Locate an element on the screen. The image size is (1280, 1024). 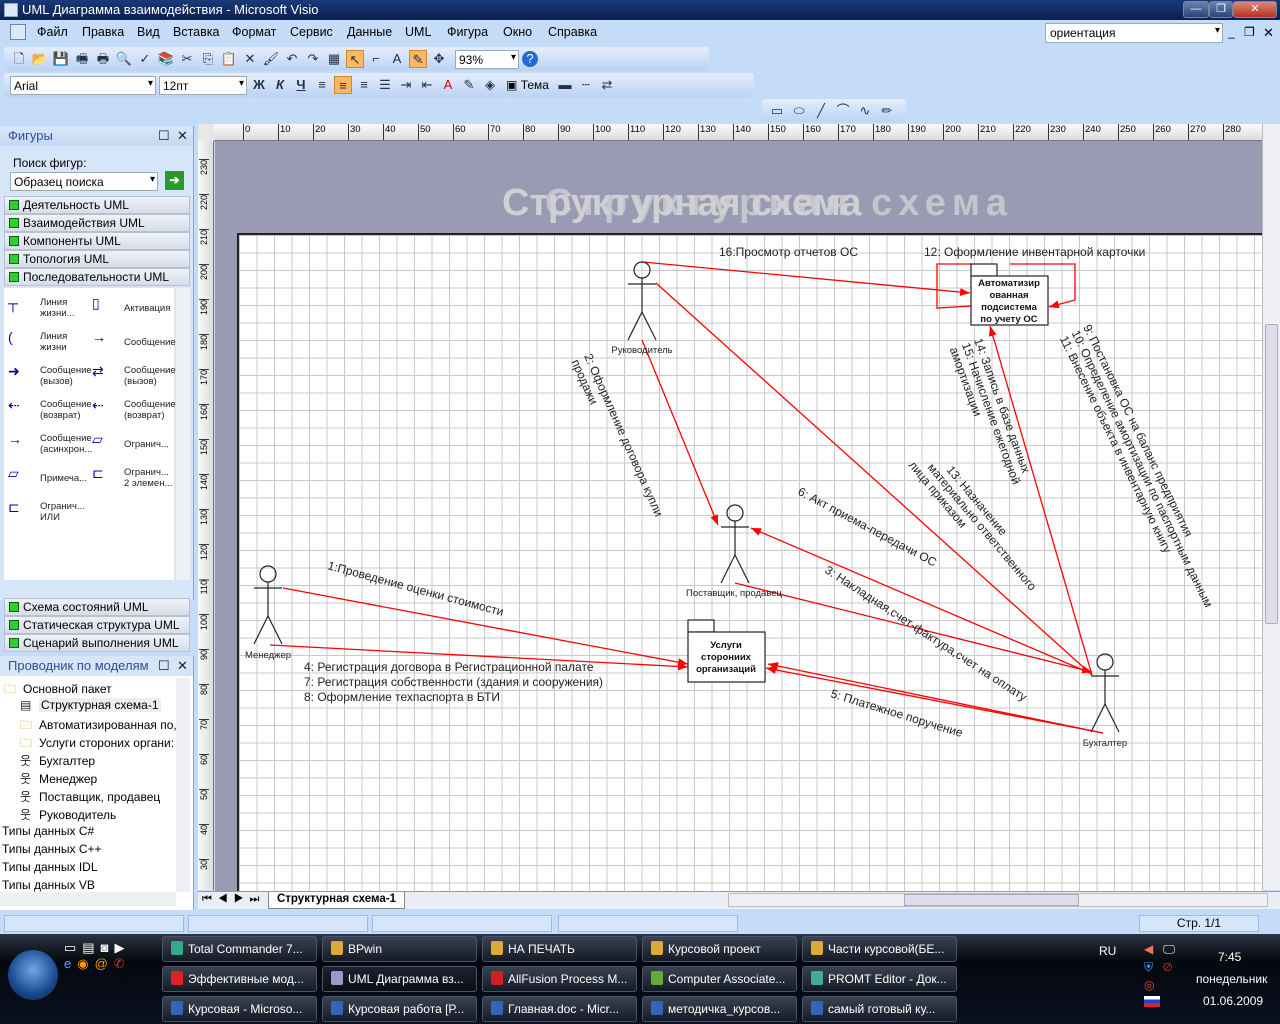
menu-item: Правка is located at coordinates (103, 32).